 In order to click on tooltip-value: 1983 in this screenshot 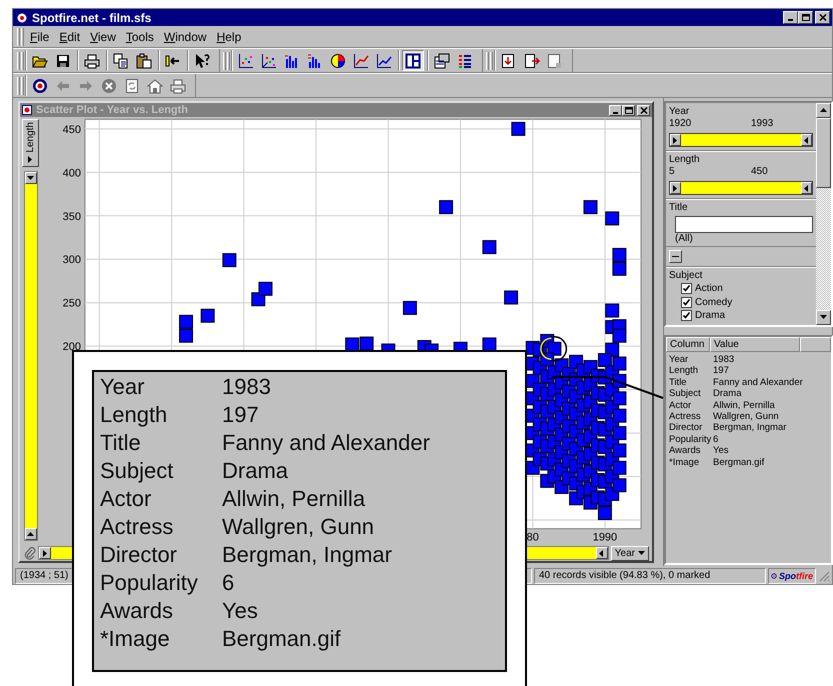, I will do `click(246, 387)`.